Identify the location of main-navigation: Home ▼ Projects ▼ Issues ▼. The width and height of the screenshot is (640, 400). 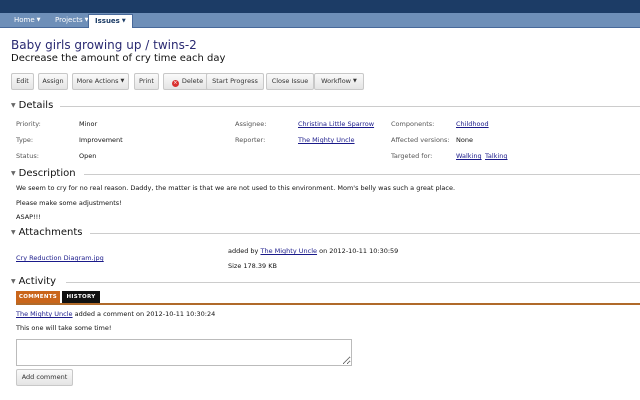
(320, 20).